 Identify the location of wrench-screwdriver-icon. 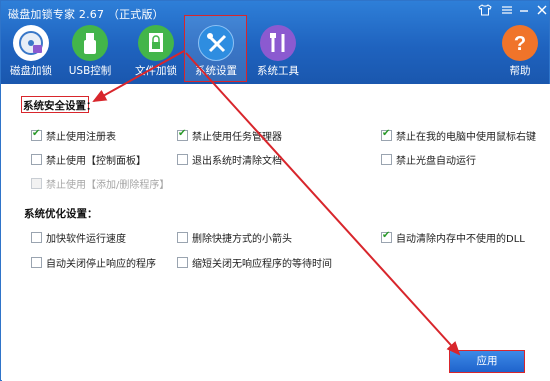
(216, 43).